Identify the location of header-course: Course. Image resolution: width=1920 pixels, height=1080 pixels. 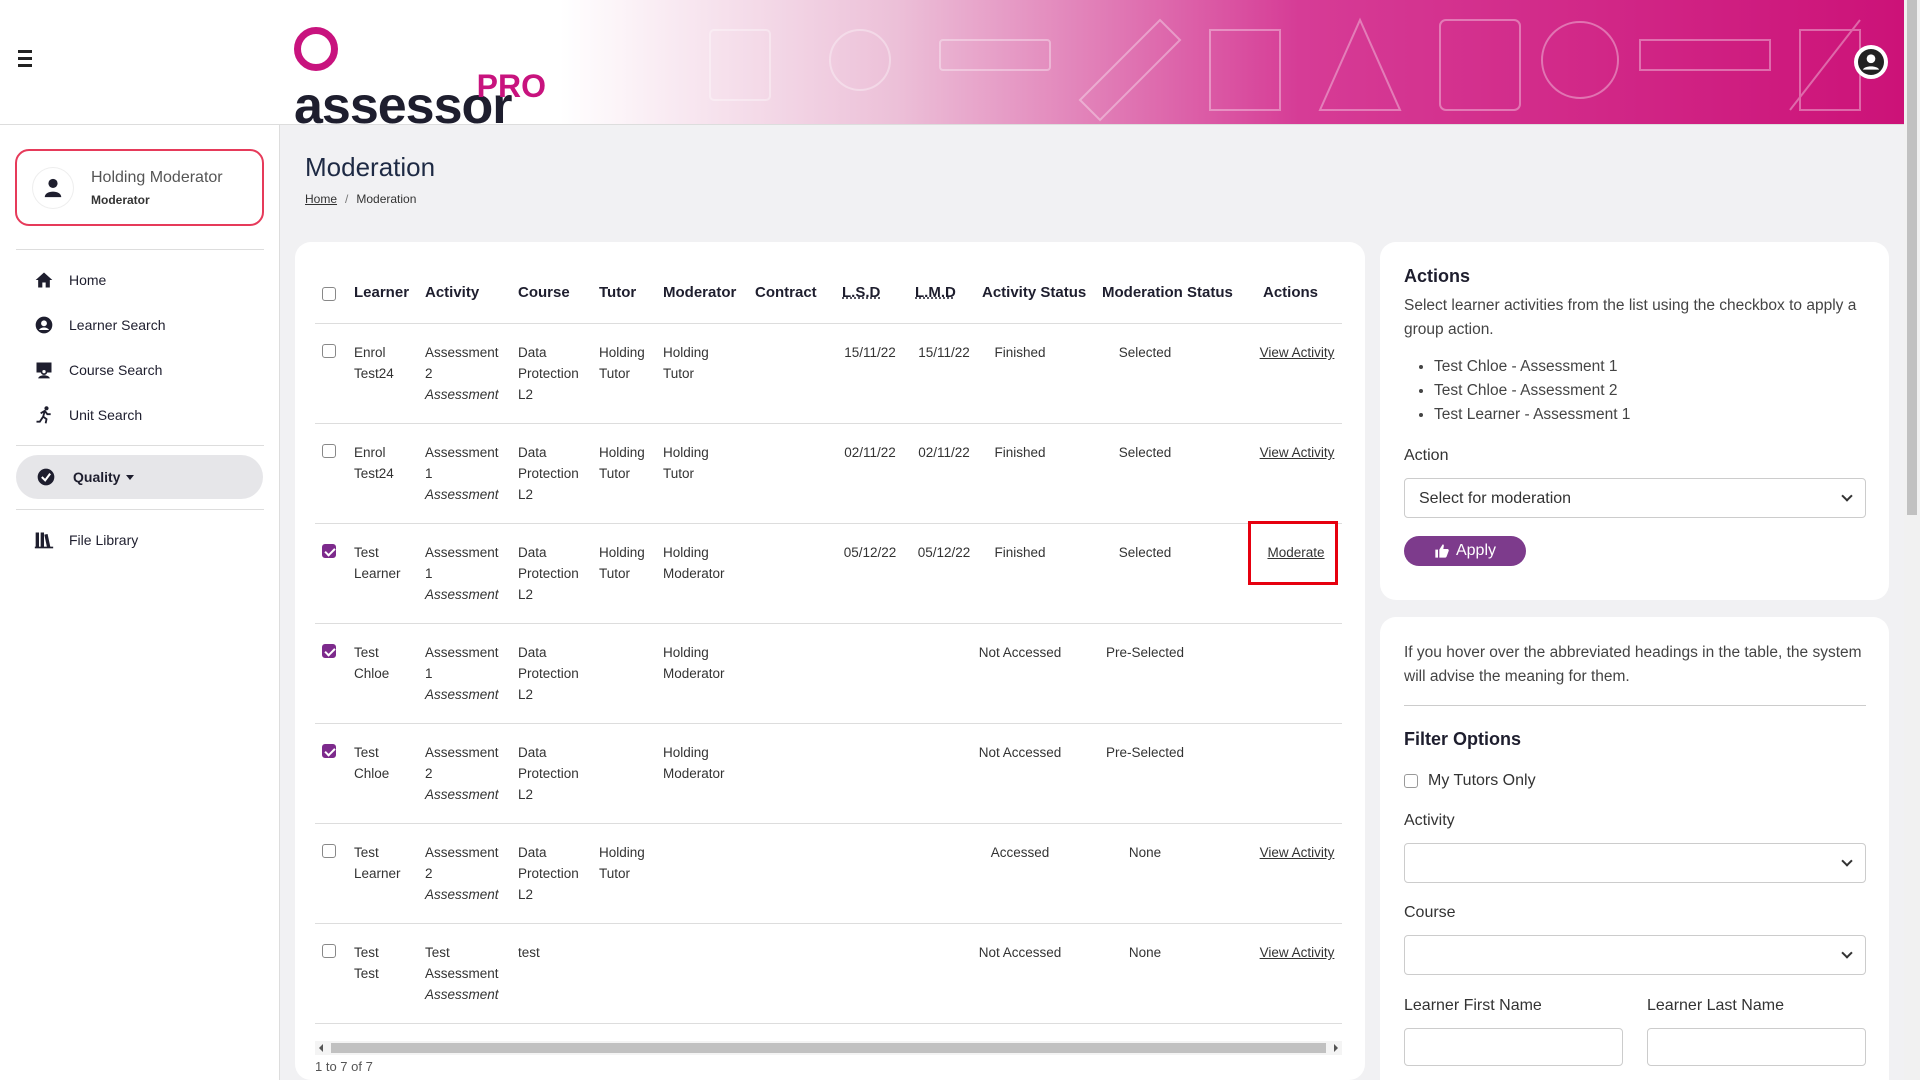
(544, 292).